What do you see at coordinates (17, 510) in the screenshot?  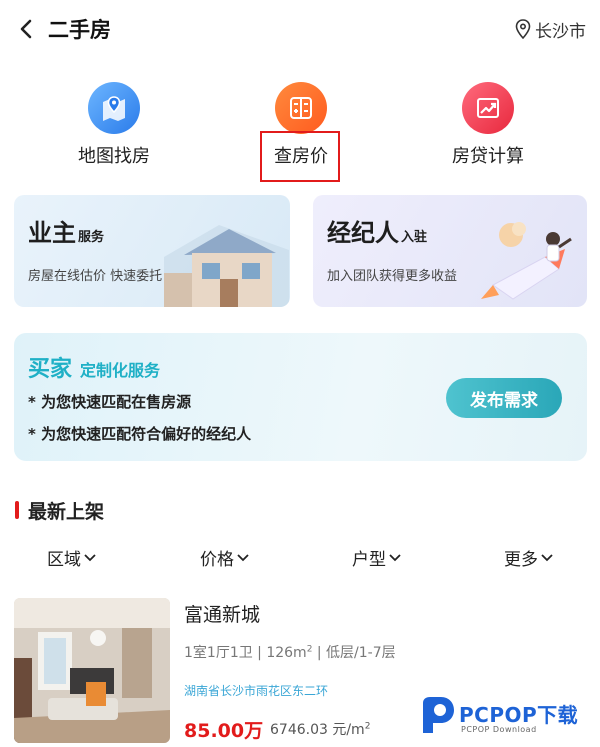 I see `section-marker` at bounding box center [17, 510].